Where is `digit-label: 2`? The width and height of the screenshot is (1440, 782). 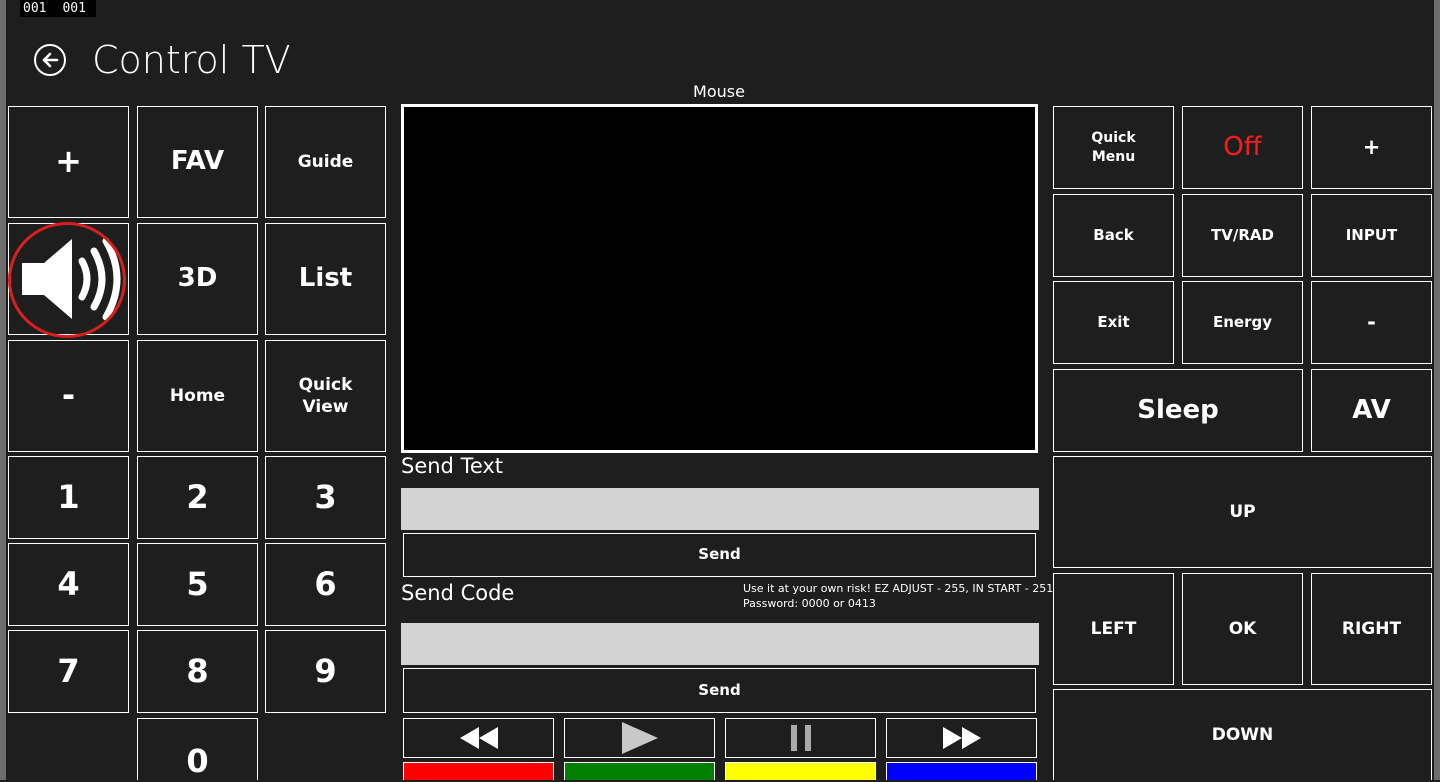
digit-label: 2 is located at coordinates (197, 496).